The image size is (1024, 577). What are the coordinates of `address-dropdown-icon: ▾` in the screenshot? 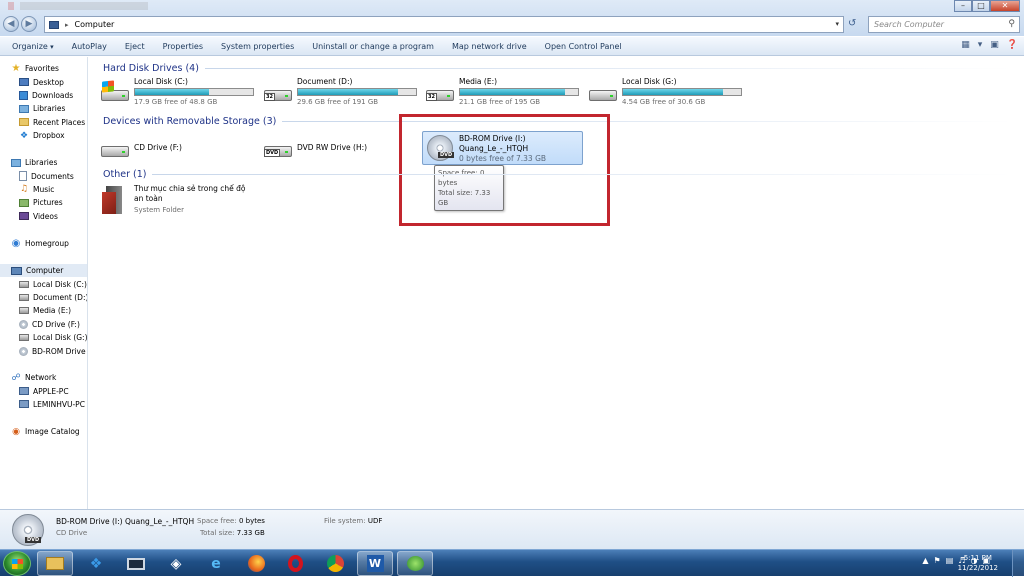 It's located at (837, 24).